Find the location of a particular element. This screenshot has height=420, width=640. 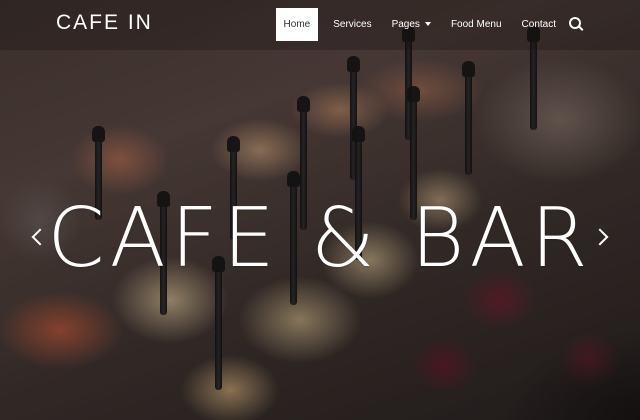

nav-item-home: Home is located at coordinates (297, 24).